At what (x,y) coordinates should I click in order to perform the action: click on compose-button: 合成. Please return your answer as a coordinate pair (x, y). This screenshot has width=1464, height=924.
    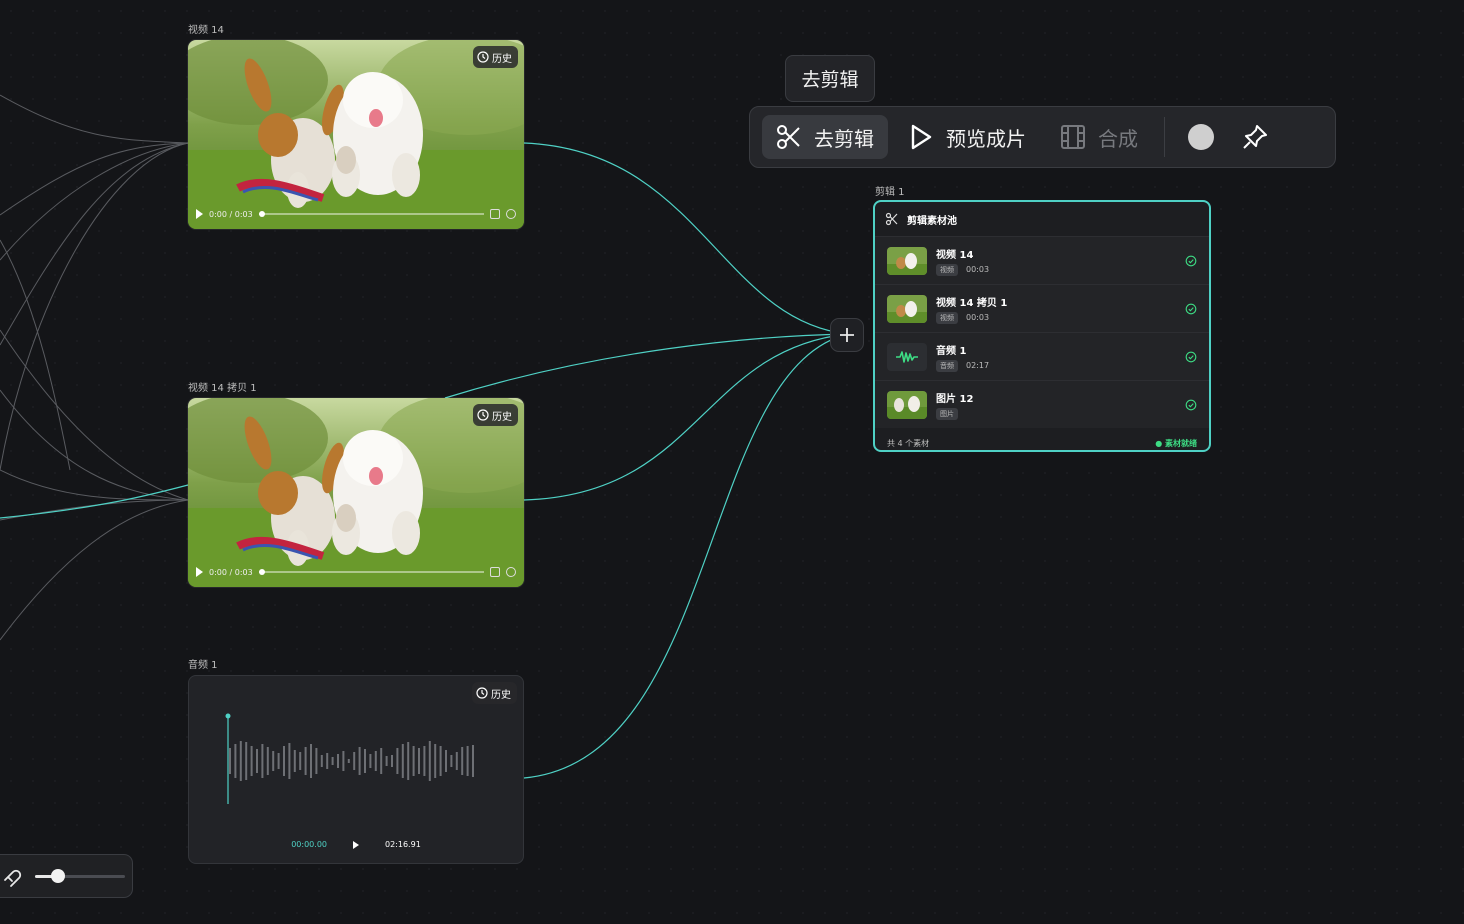
    Looking at the image, I should click on (1099, 137).